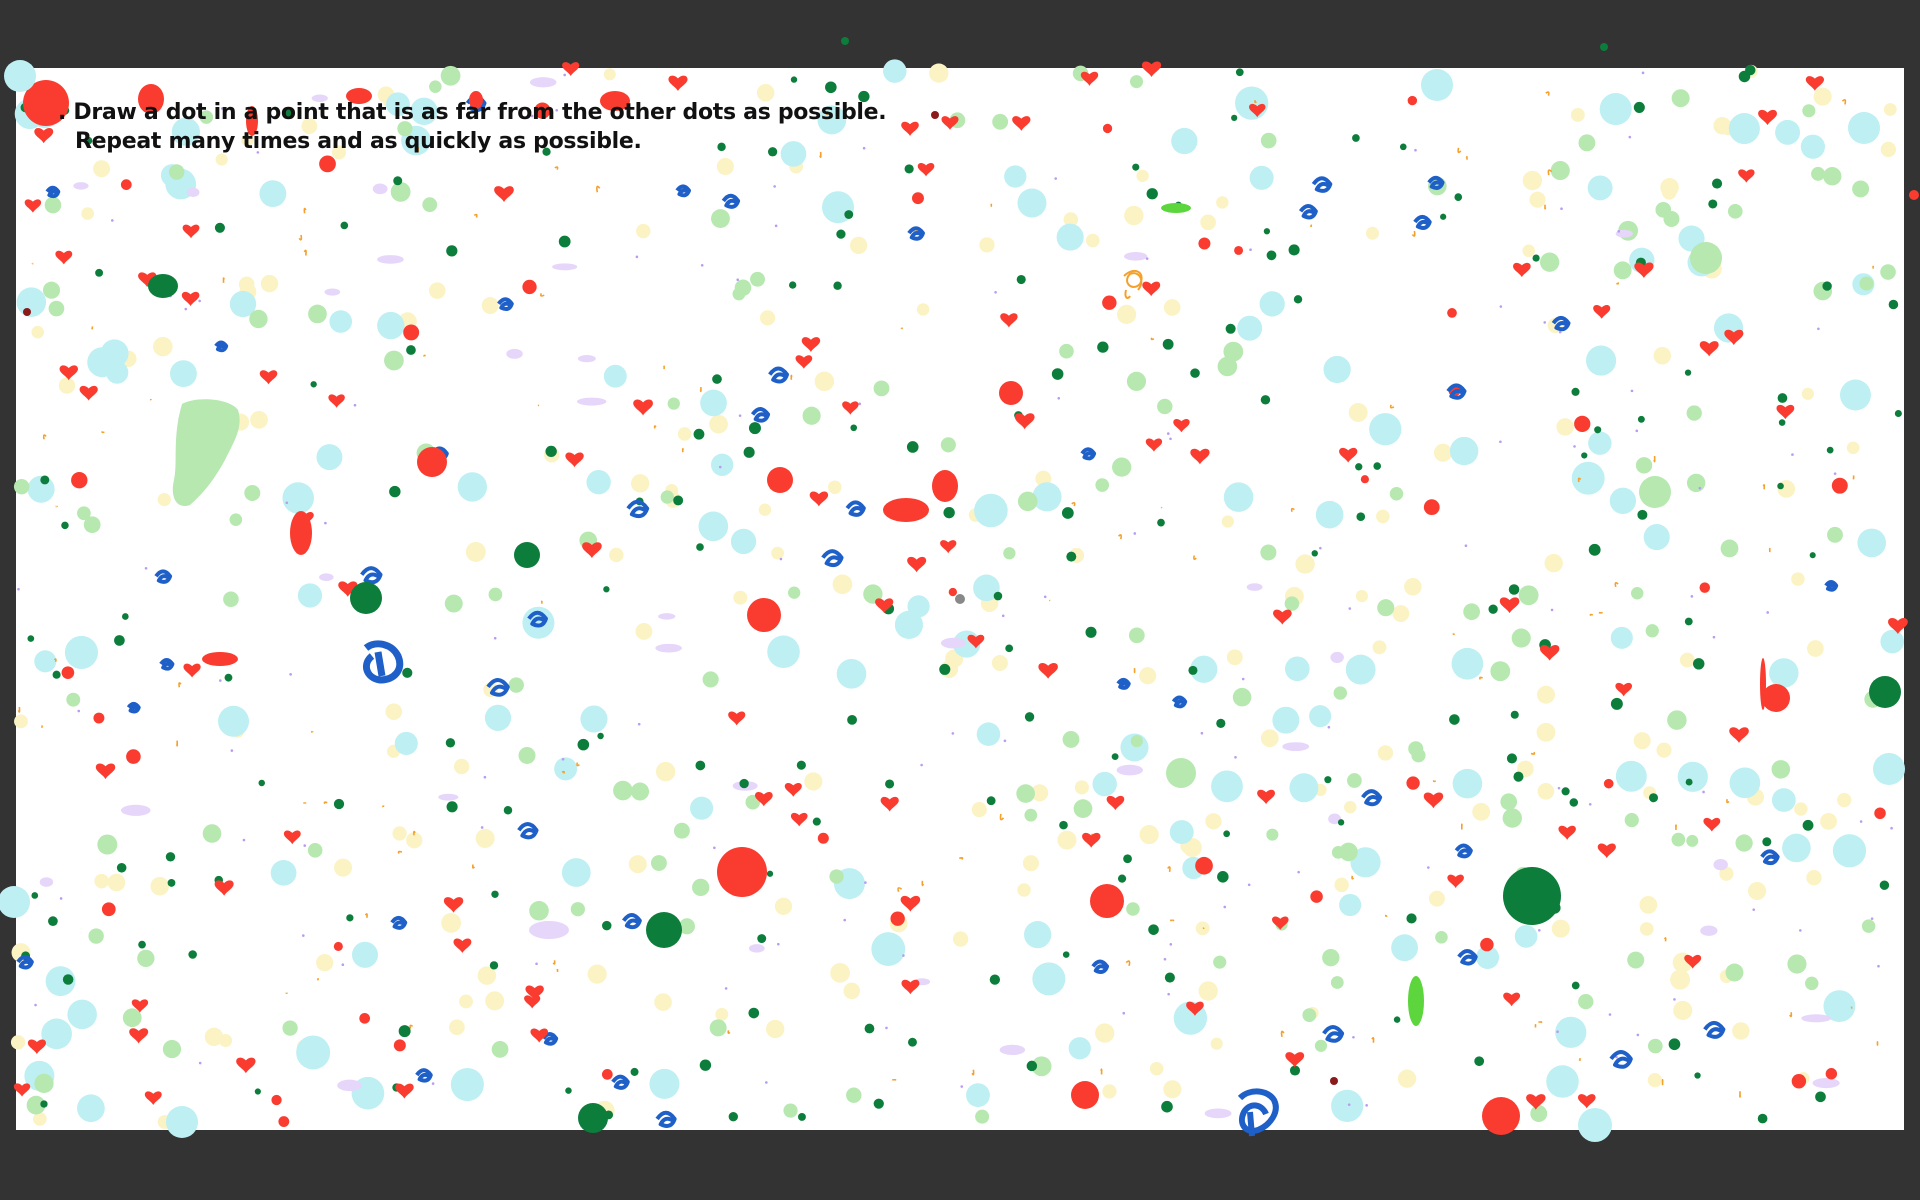 The image size is (1920, 1200). What do you see at coordinates (926, 169) in the screenshot?
I see `heart-icon` at bounding box center [926, 169].